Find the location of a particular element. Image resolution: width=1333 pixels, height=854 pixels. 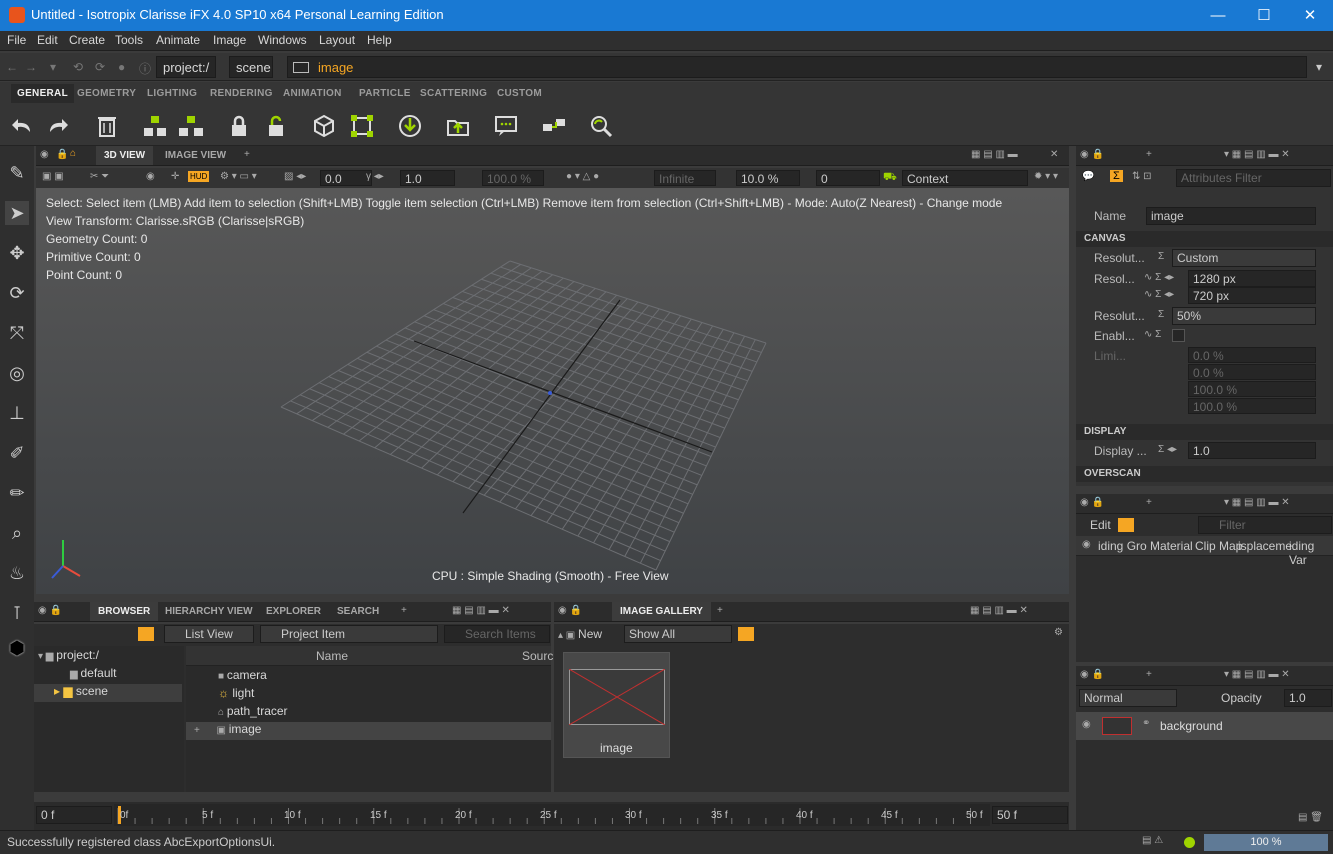

panel-options-icon: ▦ ▤ ▥ ▬ ✕ is located at coordinates (481, 610).